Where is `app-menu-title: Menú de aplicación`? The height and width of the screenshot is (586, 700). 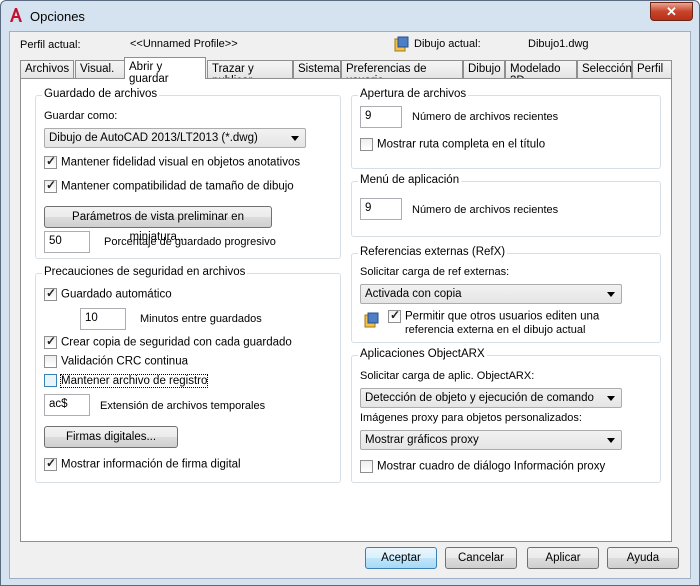 app-menu-title: Menú de aplicación is located at coordinates (410, 180).